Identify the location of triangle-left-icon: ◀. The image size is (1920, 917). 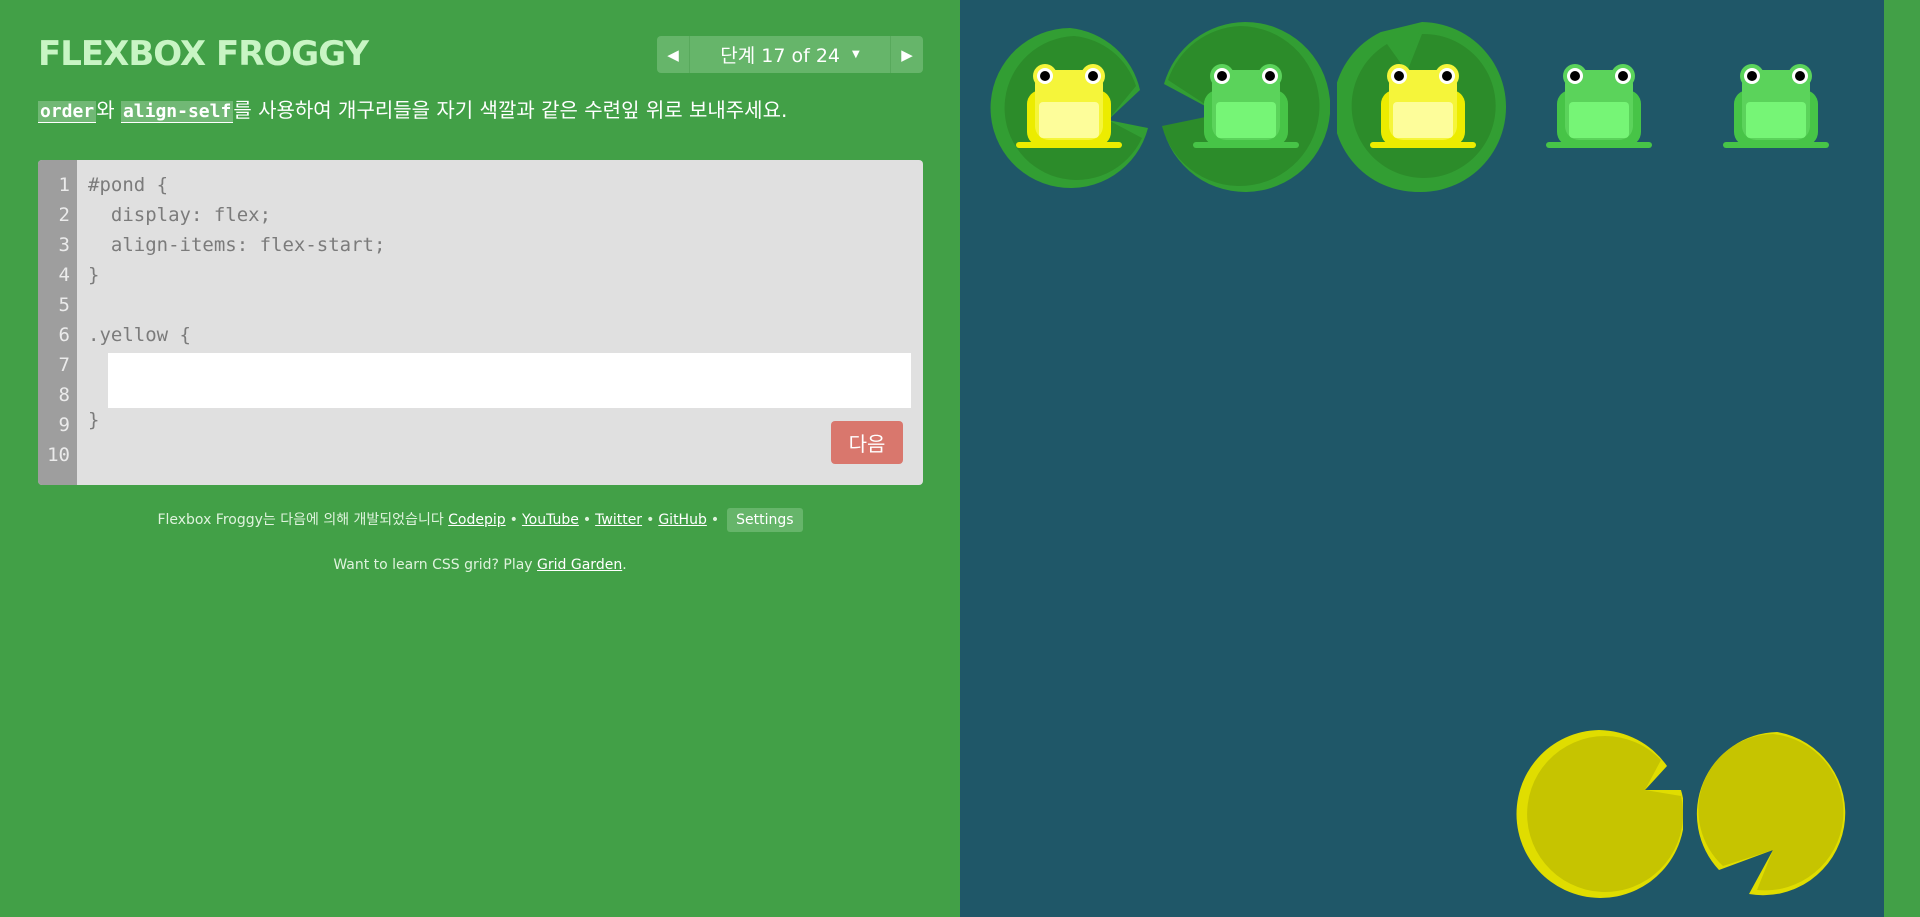
(673, 54).